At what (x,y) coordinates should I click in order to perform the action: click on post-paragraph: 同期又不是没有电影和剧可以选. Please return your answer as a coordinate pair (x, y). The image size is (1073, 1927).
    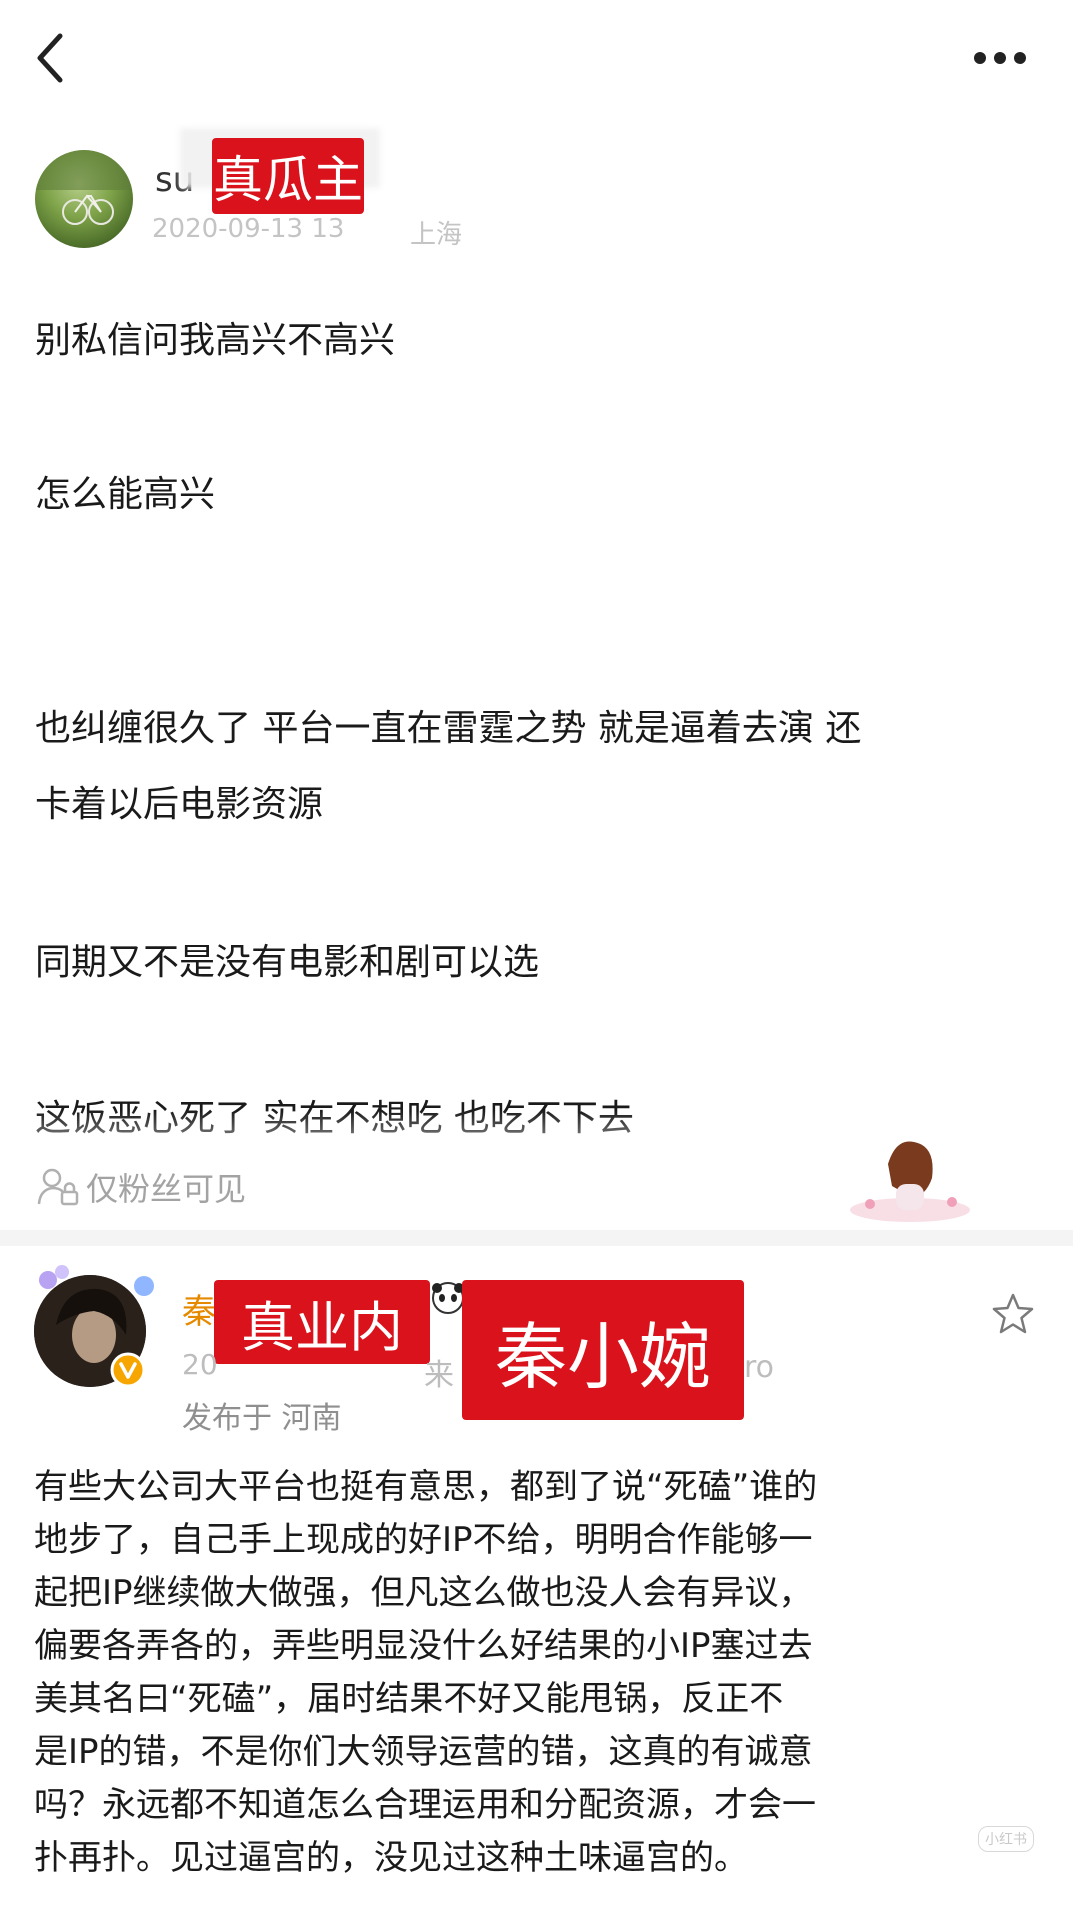
    Looking at the image, I should click on (287, 962).